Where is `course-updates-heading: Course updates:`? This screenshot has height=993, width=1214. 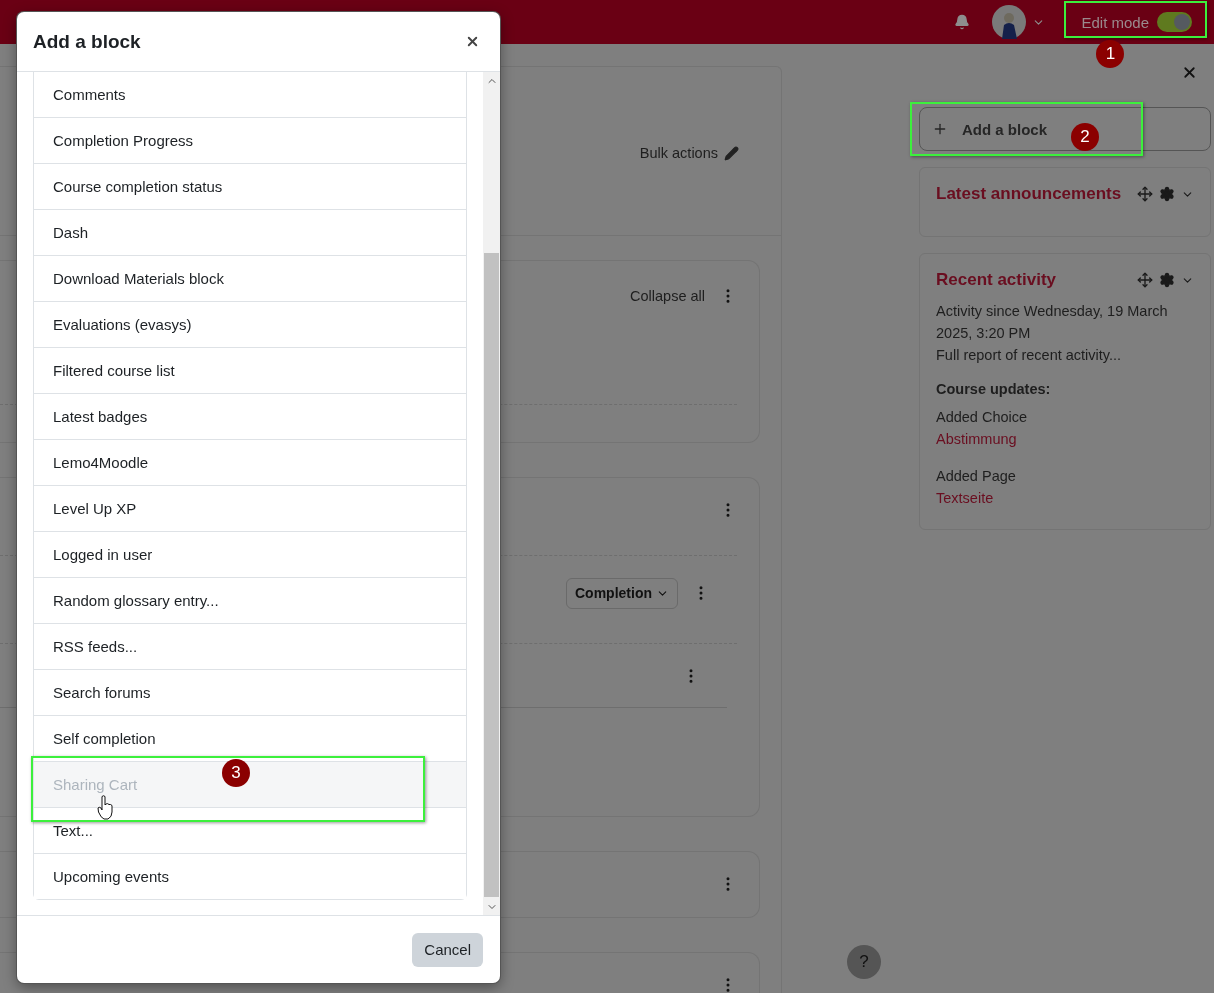 course-updates-heading: Course updates: is located at coordinates (994, 389).